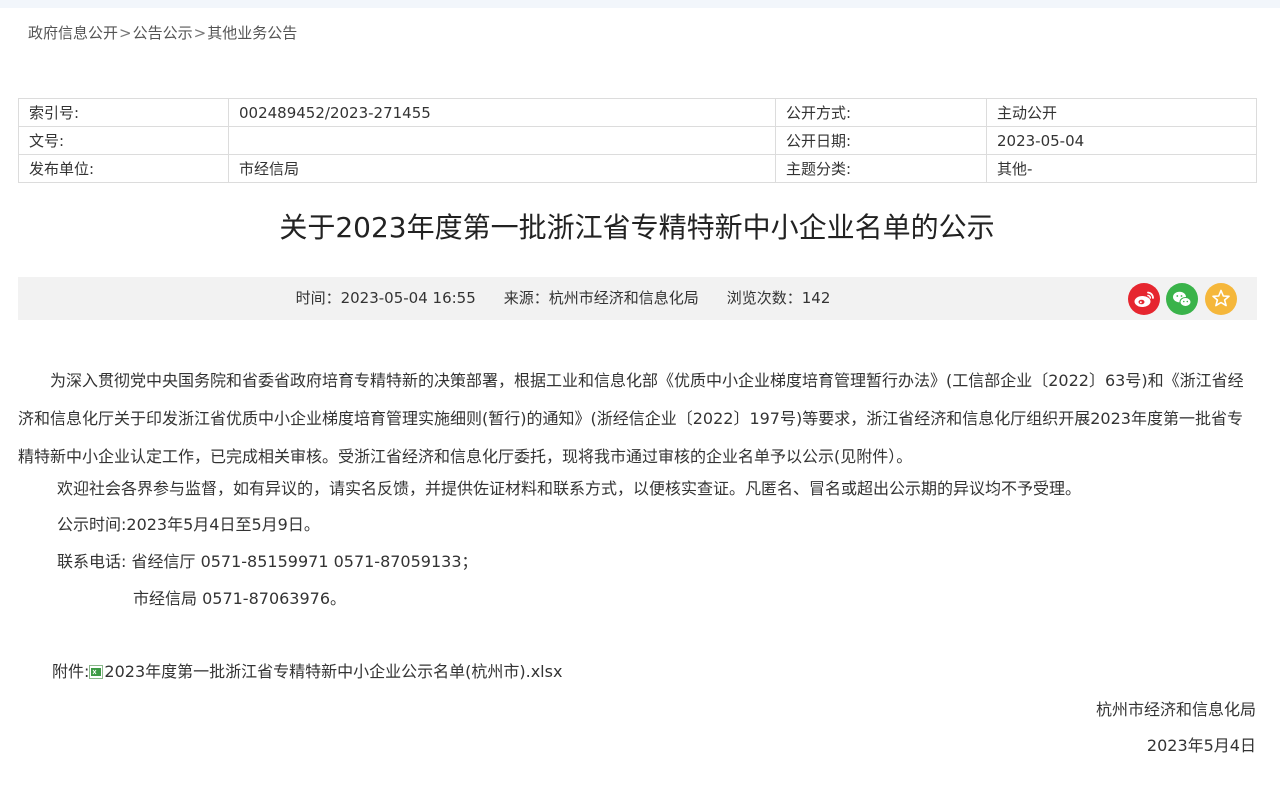 The width and height of the screenshot is (1280, 800). I want to click on meta-row: 发布单位: 市经信局 主题分类: 其他-, so click(637, 168).